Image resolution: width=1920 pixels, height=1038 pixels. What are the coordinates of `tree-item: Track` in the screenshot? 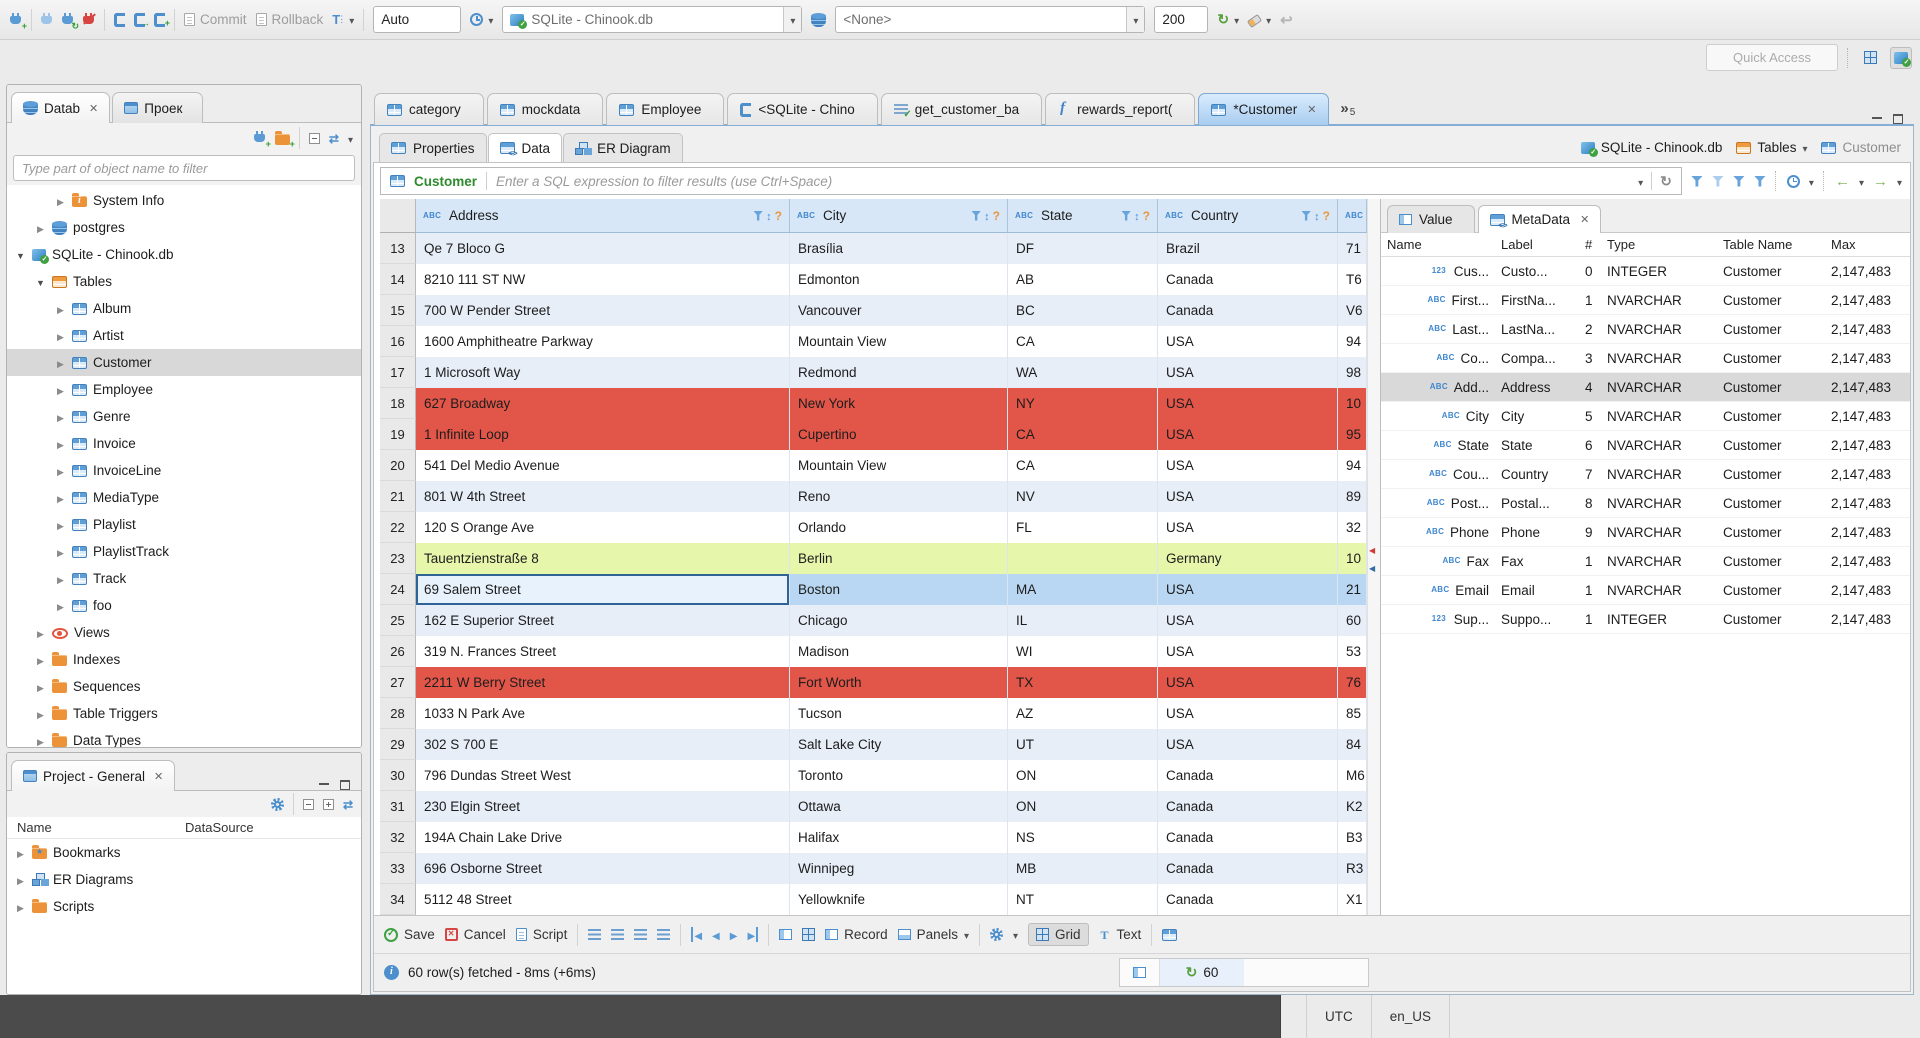 It's located at (184, 578).